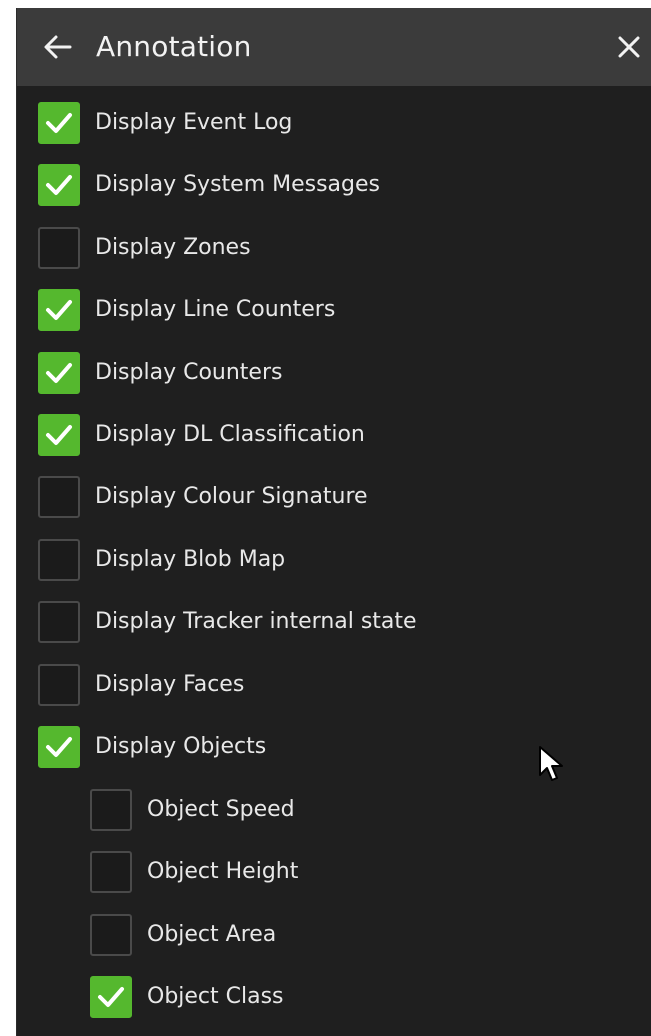  Describe the element at coordinates (221, 809) in the screenshot. I see `option-label: Object Speed` at that location.